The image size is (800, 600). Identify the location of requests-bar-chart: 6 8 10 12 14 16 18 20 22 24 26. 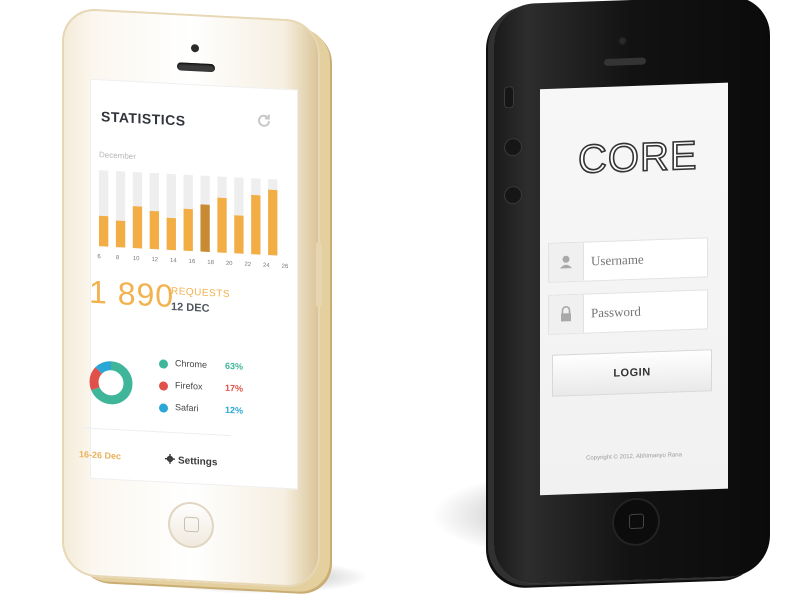
(193, 220).